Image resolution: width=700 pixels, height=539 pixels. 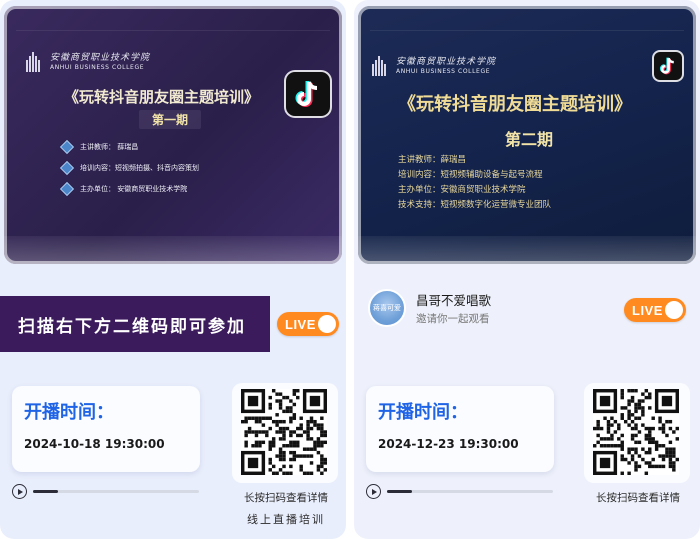 What do you see at coordinates (69, 412) in the screenshot?
I see `start-time-label: 开播时间：` at bounding box center [69, 412].